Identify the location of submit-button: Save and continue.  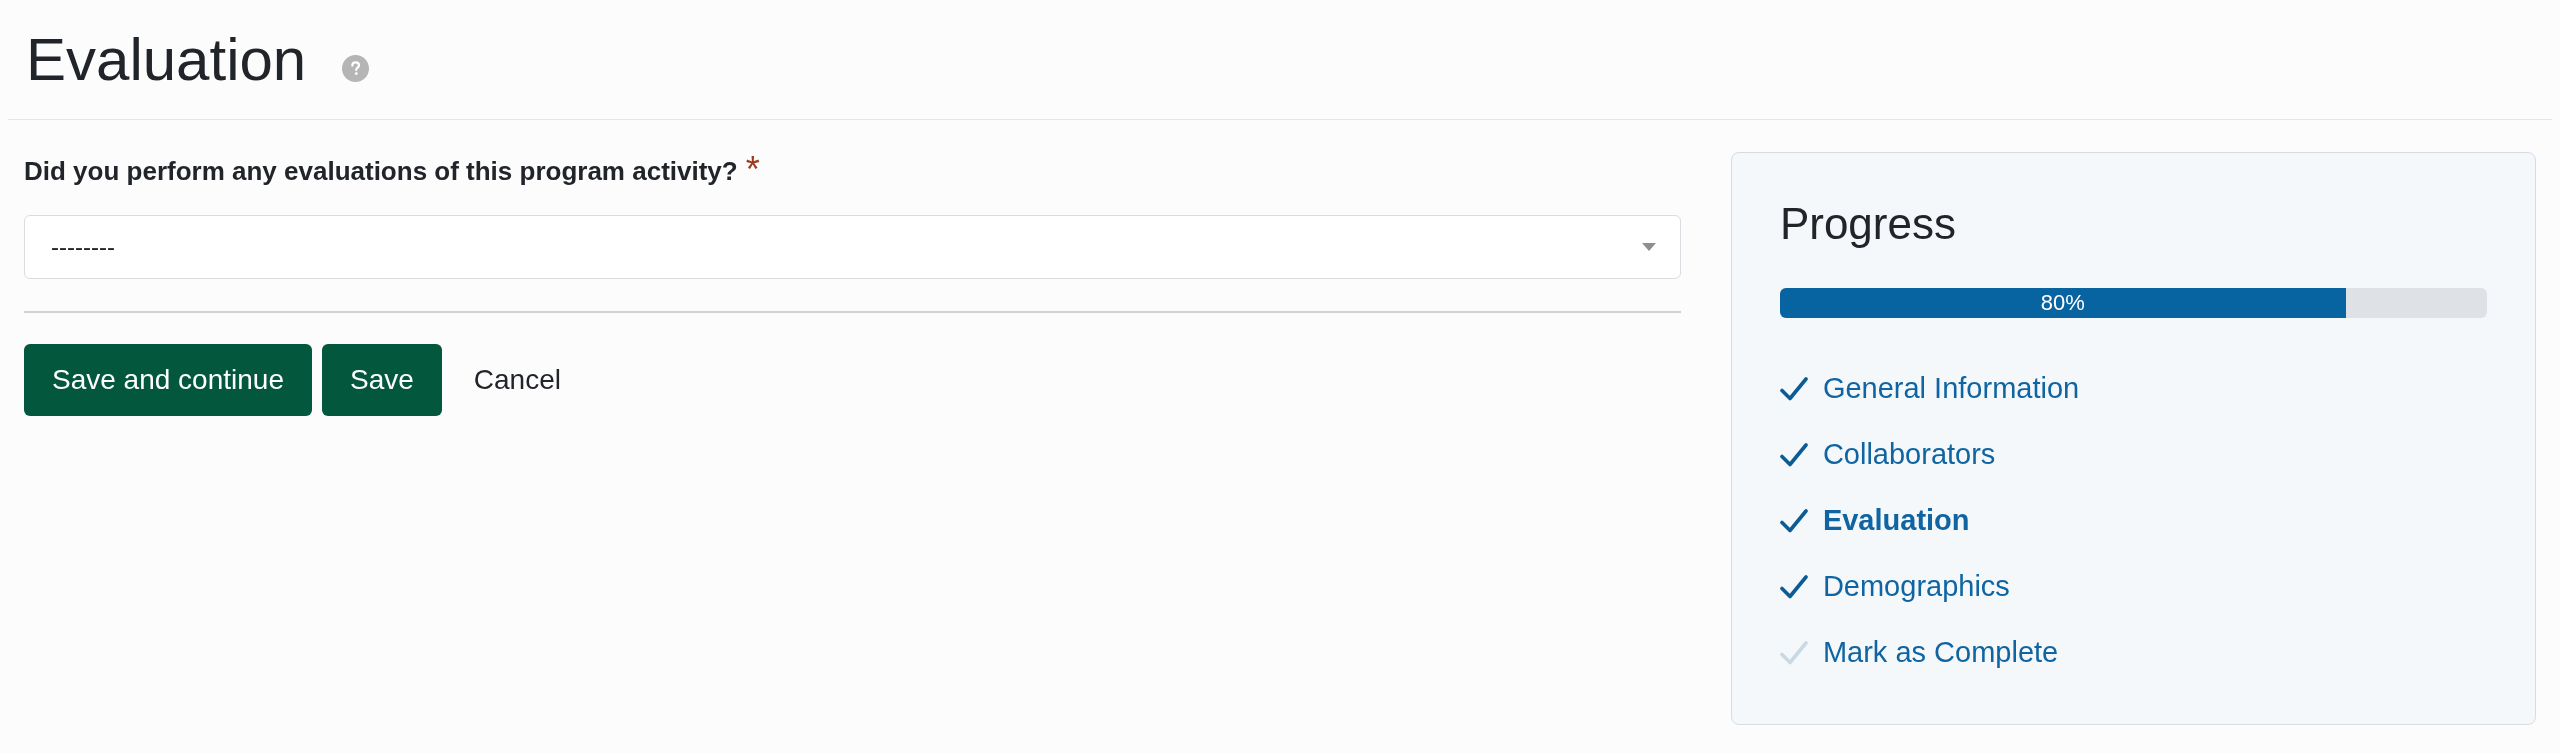
(168, 380).